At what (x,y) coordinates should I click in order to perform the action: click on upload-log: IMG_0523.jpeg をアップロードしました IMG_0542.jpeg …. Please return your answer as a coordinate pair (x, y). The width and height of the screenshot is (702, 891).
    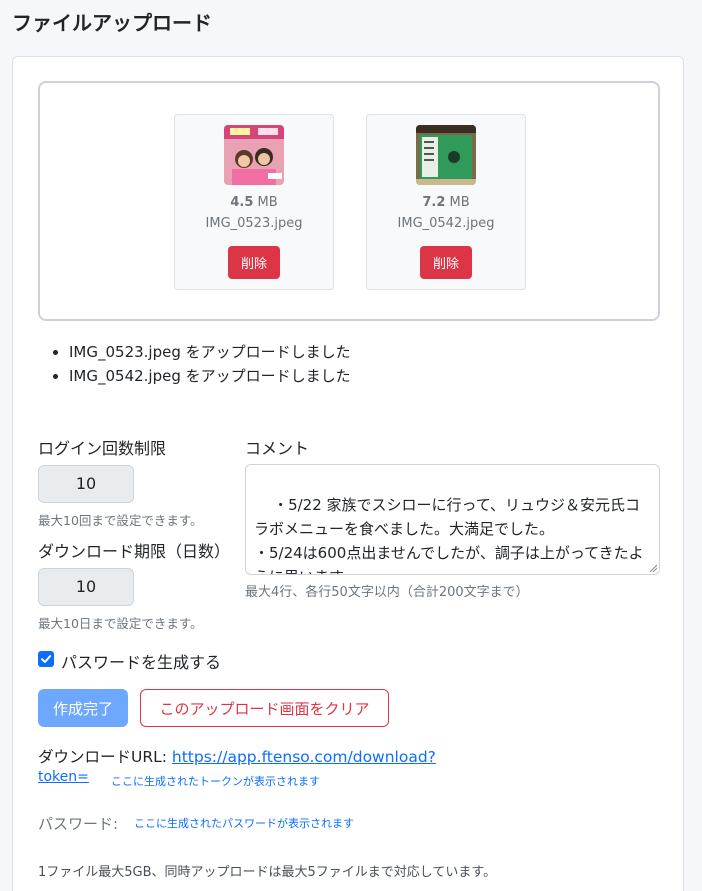
    Looking at the image, I should click on (194, 364).